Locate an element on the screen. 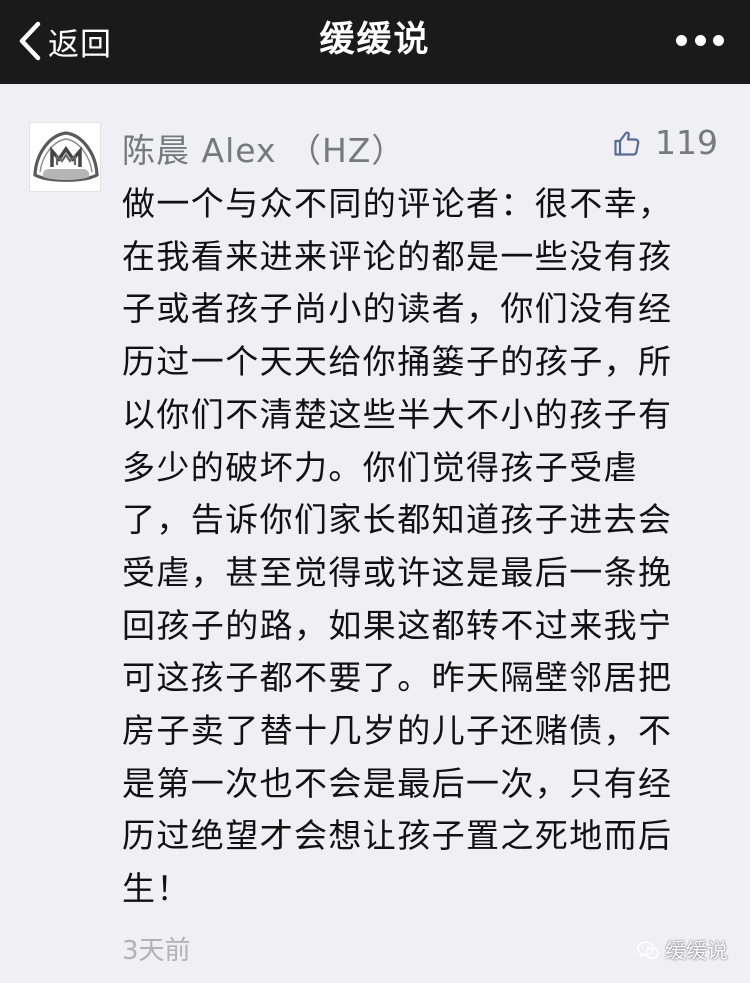 Image resolution: width=750 pixels, height=983 pixels. watermark: 缓缓说 is located at coordinates (682, 950).